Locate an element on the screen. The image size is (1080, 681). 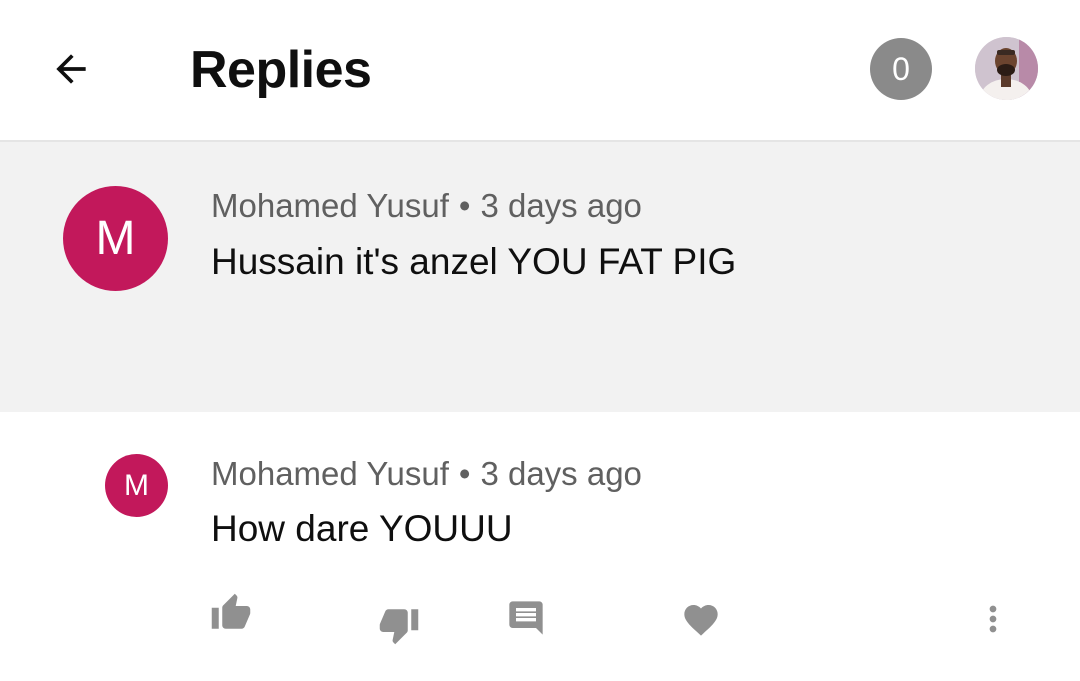
reply-button is located at coordinates (526, 618).